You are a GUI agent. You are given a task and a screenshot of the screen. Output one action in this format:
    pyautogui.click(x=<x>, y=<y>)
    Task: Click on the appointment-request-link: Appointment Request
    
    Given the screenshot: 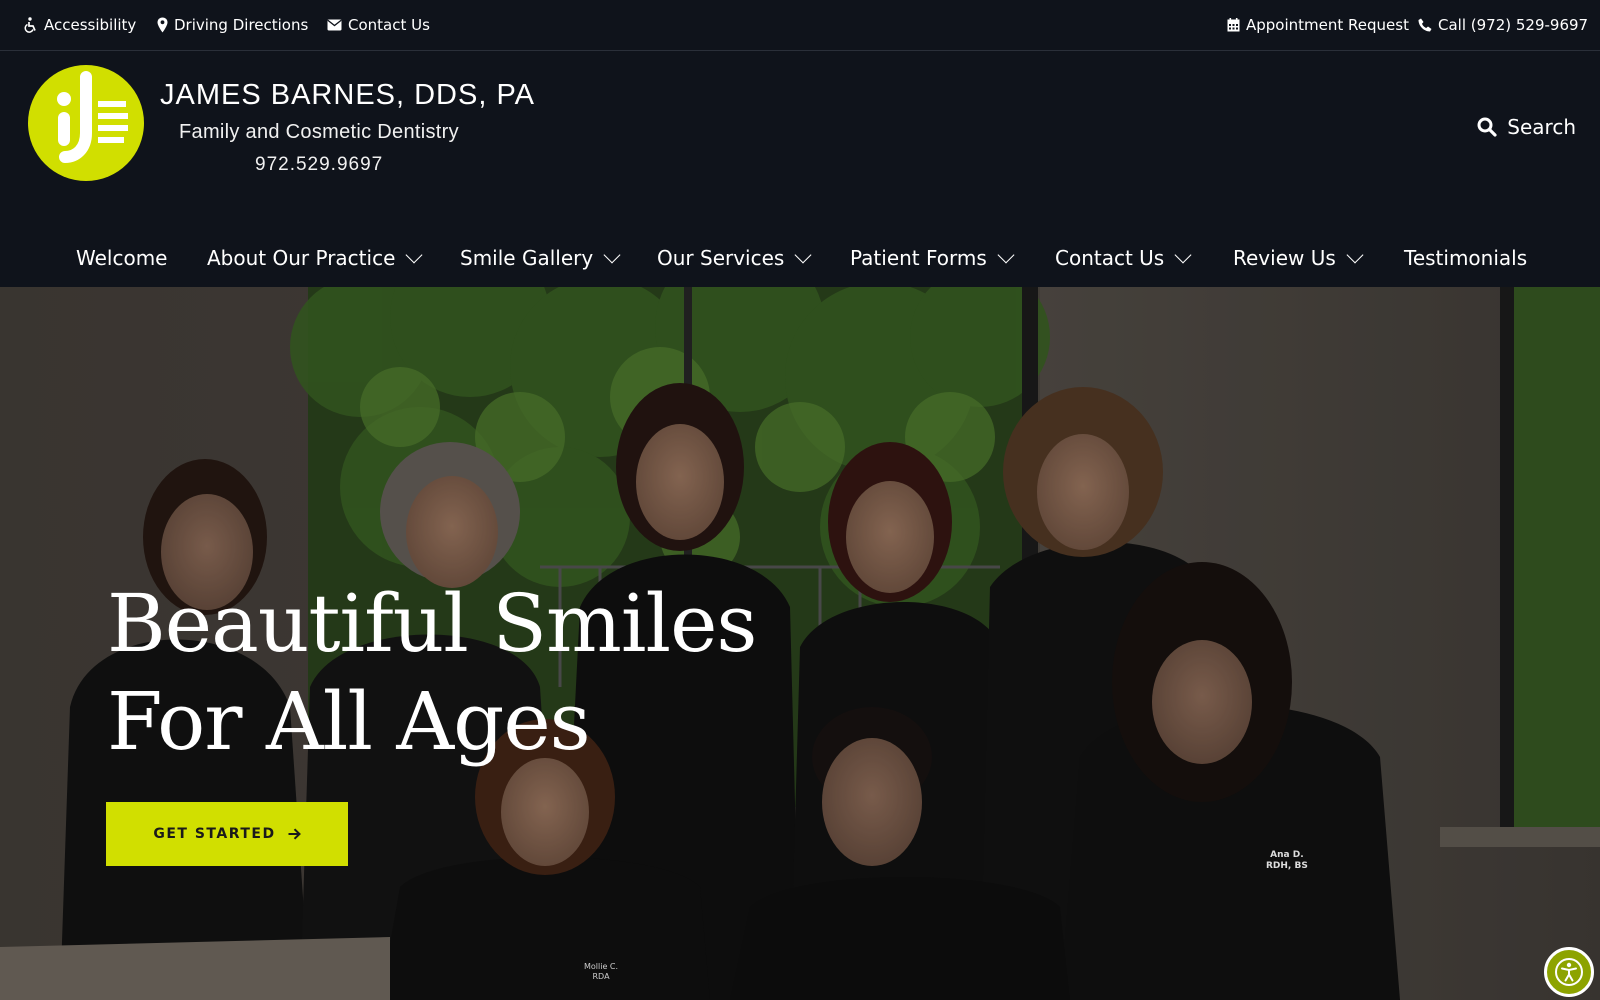 What is the action you would take?
    pyautogui.click(x=1318, y=25)
    